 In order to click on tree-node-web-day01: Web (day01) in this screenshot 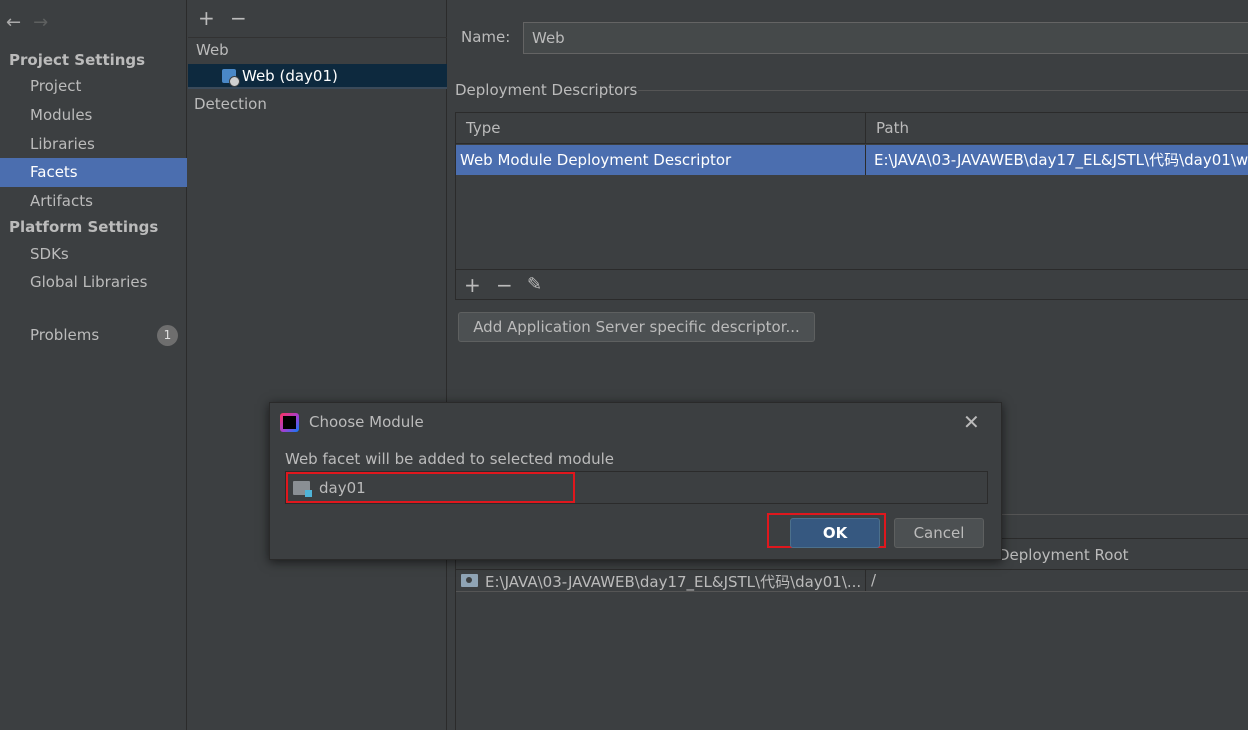, I will do `click(317, 76)`.